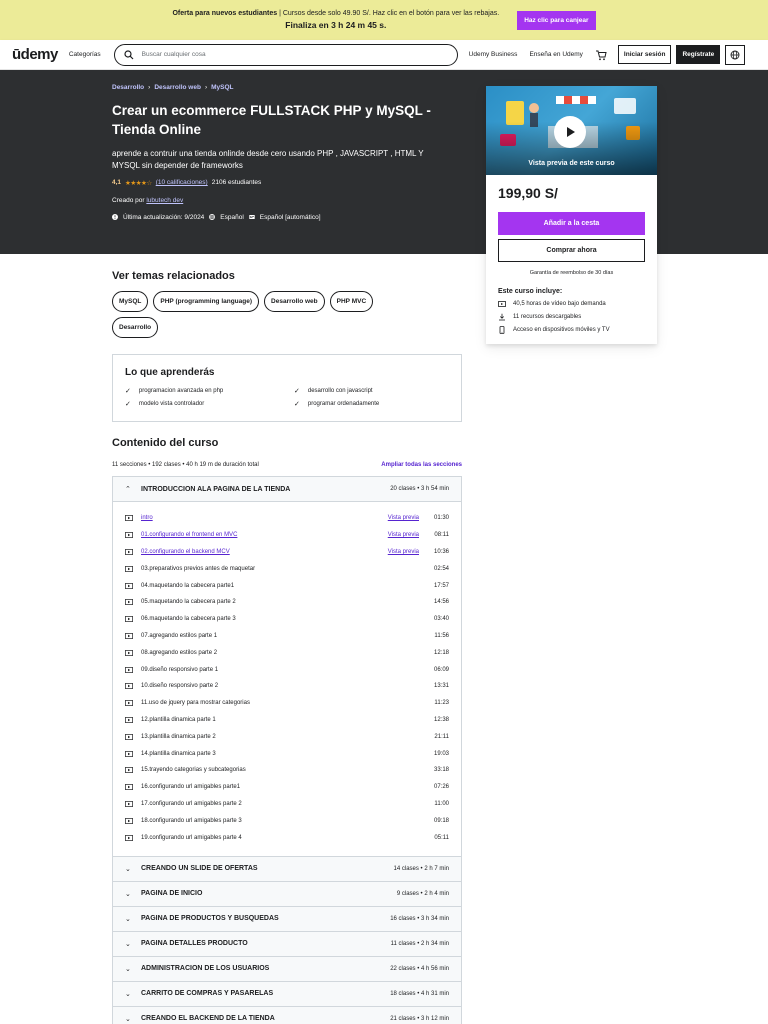 The width and height of the screenshot is (768, 1024). Describe the element at coordinates (698, 54) in the screenshot. I see `signup-button: Regístrate` at that location.